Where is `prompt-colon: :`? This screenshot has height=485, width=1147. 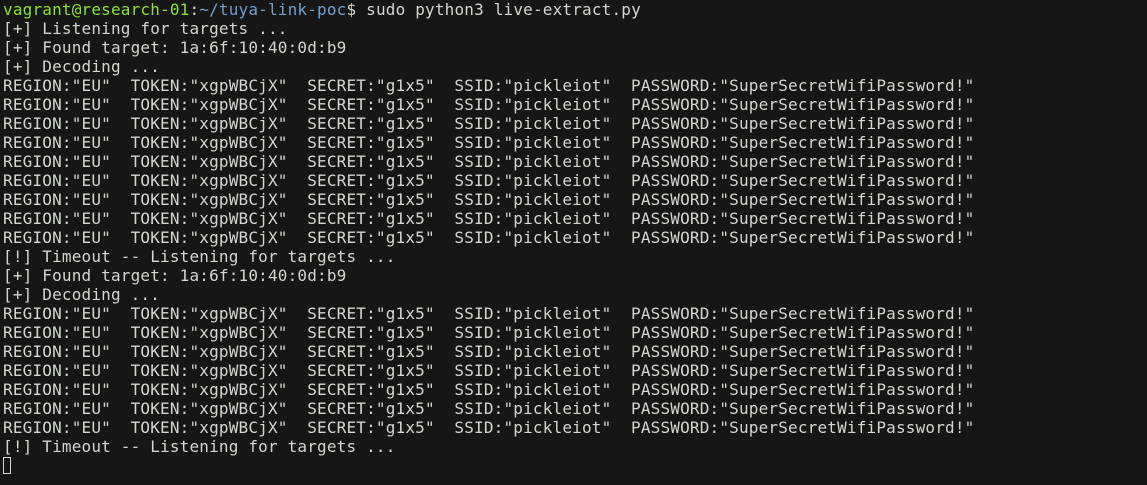 prompt-colon: : is located at coordinates (194, 9).